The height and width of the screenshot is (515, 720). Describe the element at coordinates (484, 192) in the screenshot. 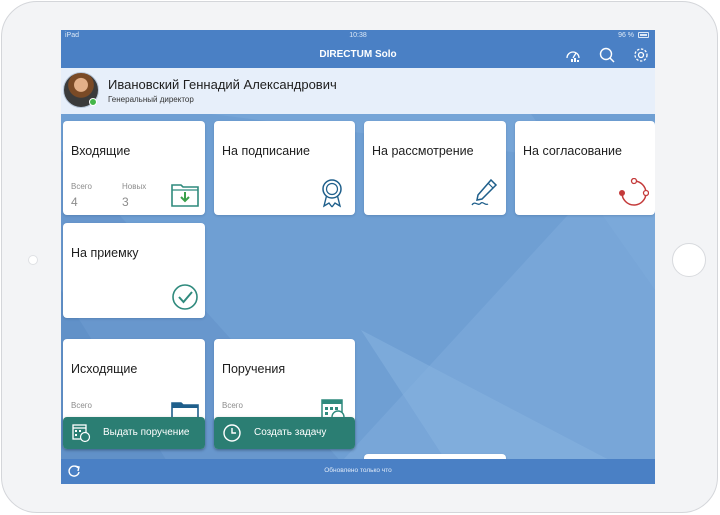

I see `pen-signature-icon` at that location.